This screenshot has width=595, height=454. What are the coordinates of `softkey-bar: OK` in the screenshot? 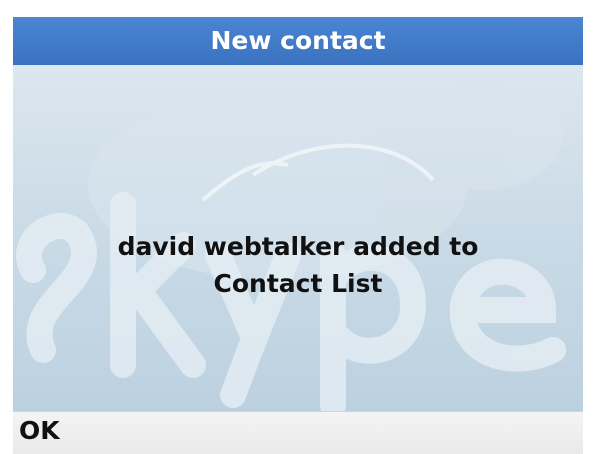 It's located at (298, 432).